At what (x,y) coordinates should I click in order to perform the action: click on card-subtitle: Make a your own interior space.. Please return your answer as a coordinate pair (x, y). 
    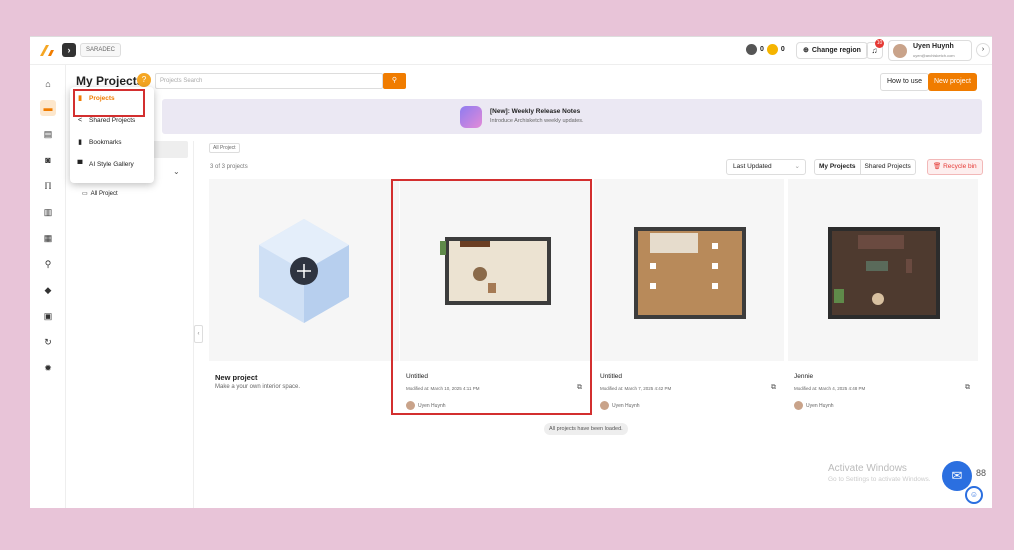
    Looking at the image, I should click on (258, 387).